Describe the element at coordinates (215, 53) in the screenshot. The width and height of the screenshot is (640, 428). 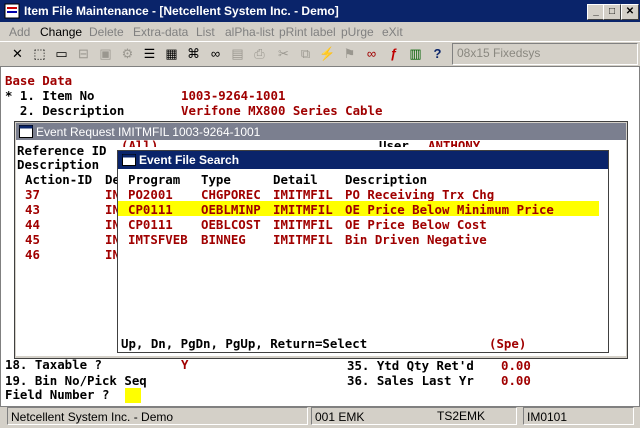
I see `binoculars-icon: ∞` at that location.